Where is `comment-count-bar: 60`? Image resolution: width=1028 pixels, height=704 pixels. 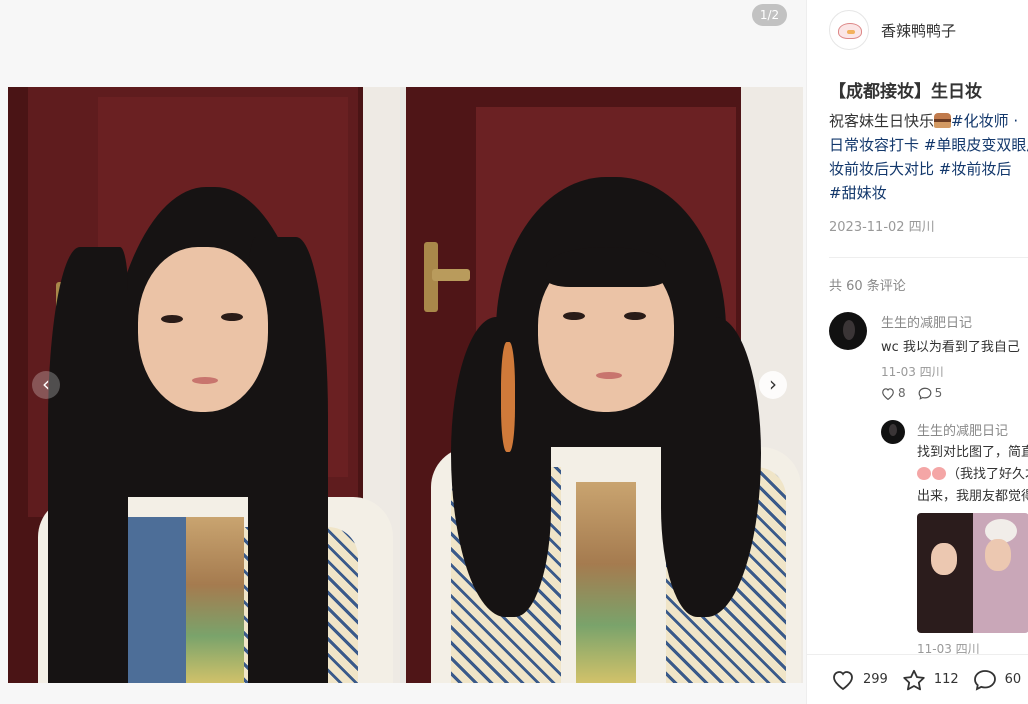 comment-count-bar: 60 is located at coordinates (1013, 679).